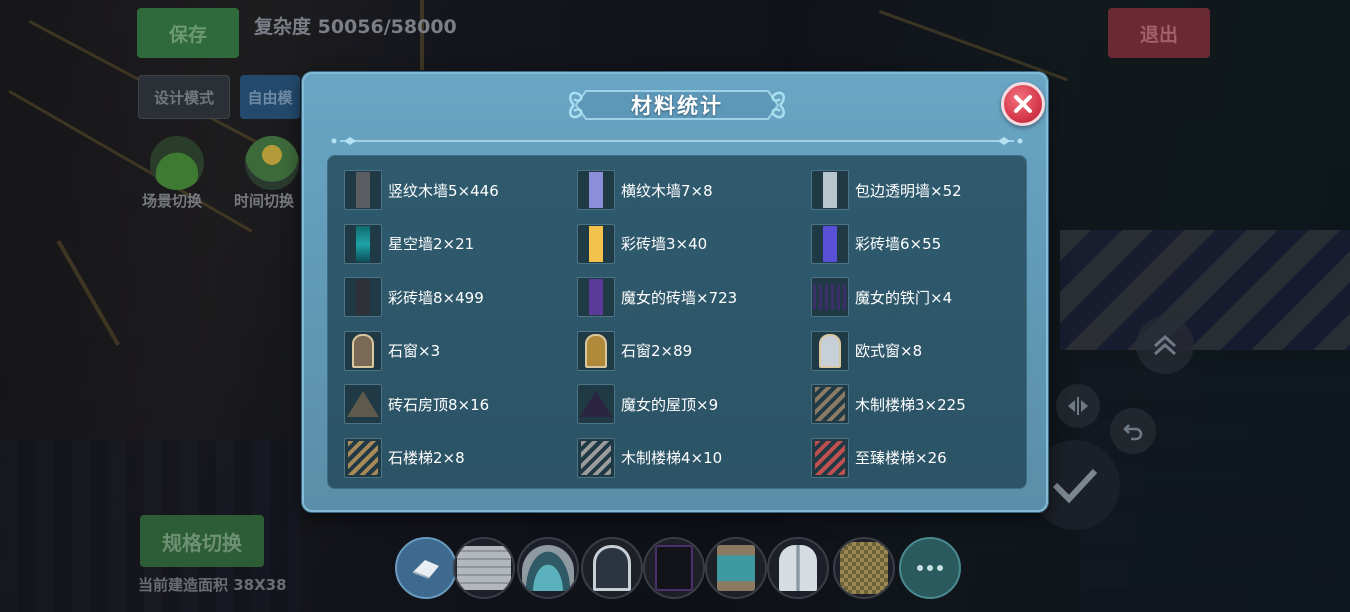 The height and width of the screenshot is (612, 1350). What do you see at coordinates (426, 458) in the screenshot?
I see `material-label: 石楼梯2×8` at bounding box center [426, 458].